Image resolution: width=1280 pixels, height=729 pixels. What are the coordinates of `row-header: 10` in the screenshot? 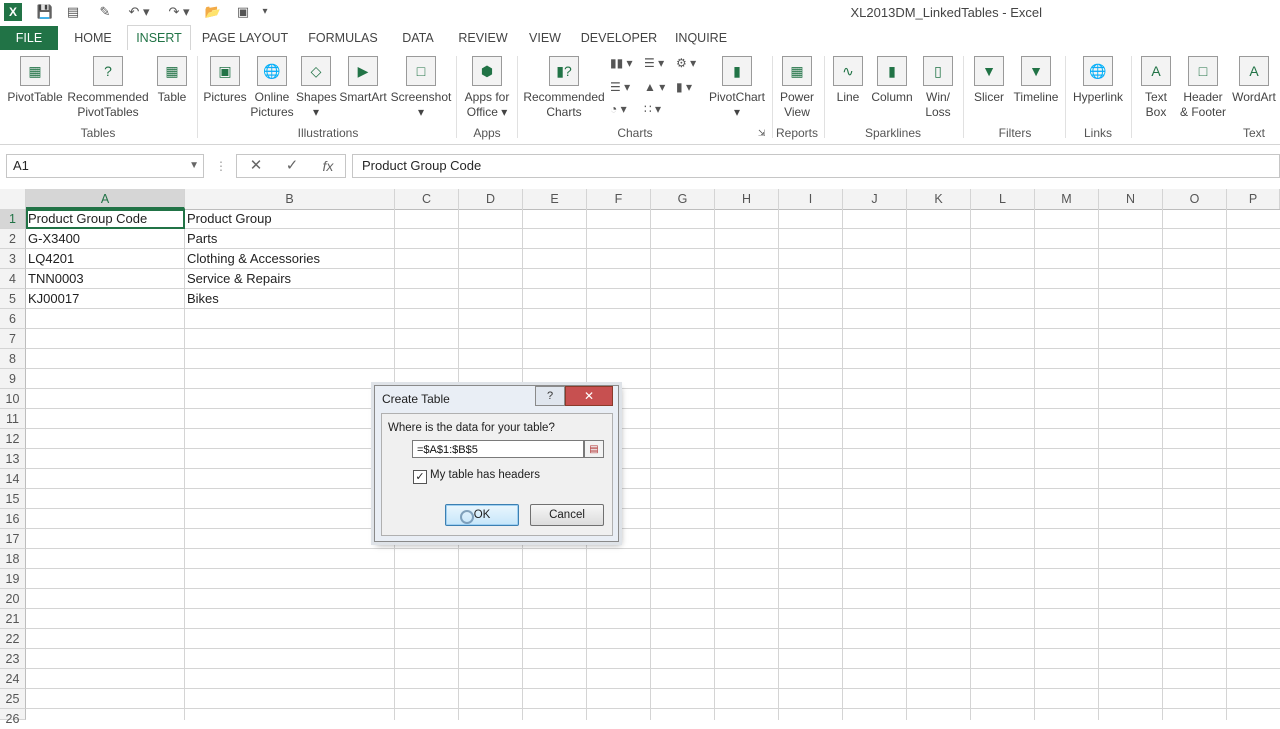 It's located at (13, 399).